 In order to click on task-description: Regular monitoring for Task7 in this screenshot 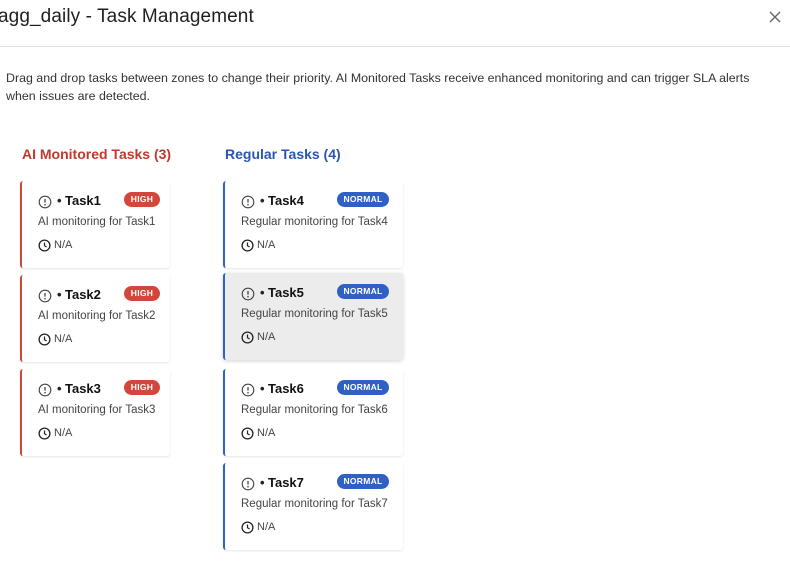, I will do `click(314, 504)`.